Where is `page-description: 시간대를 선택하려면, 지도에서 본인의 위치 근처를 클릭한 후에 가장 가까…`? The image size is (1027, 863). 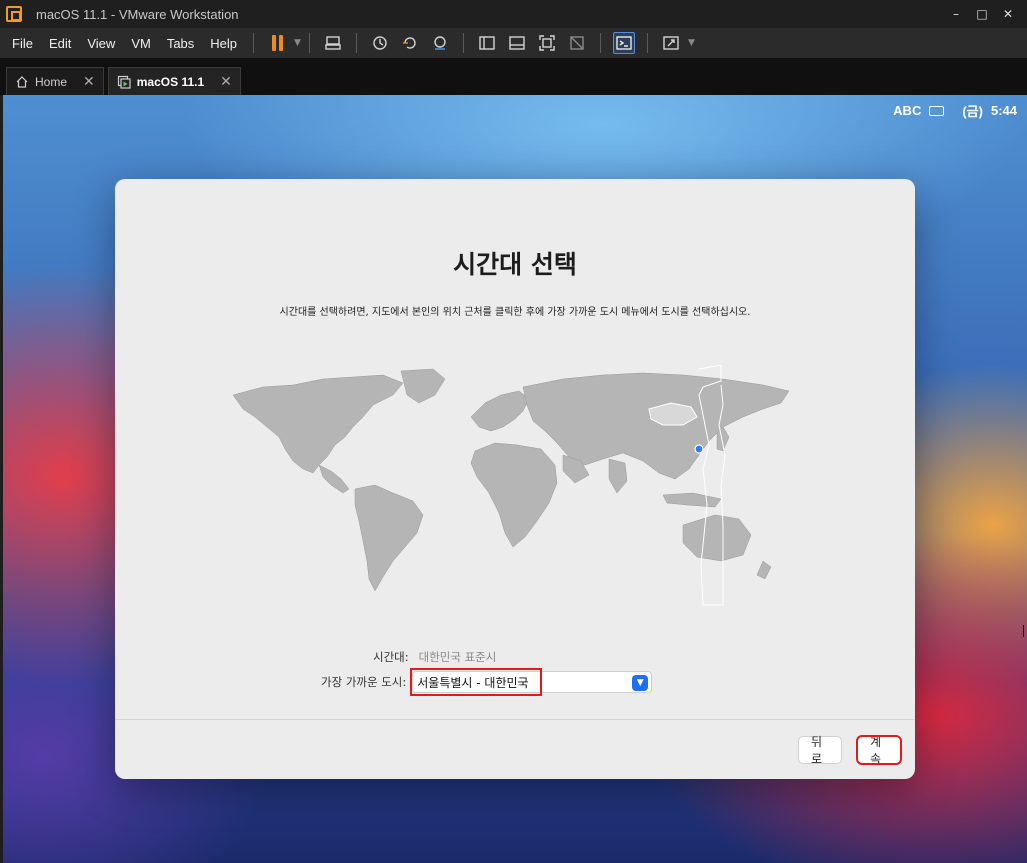 page-description: 시간대를 선택하려면, 지도에서 본인의 위치 근처를 클릭한 후에 가장 가까… is located at coordinates (515, 312).